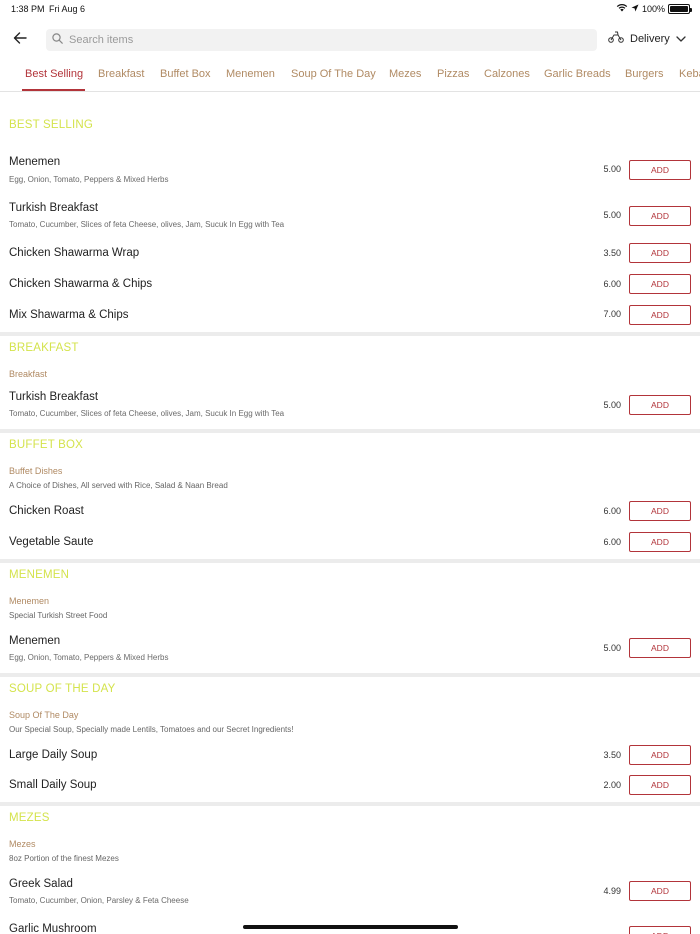  I want to click on item-name: Chicken Shawarma & Chips, so click(81, 284).